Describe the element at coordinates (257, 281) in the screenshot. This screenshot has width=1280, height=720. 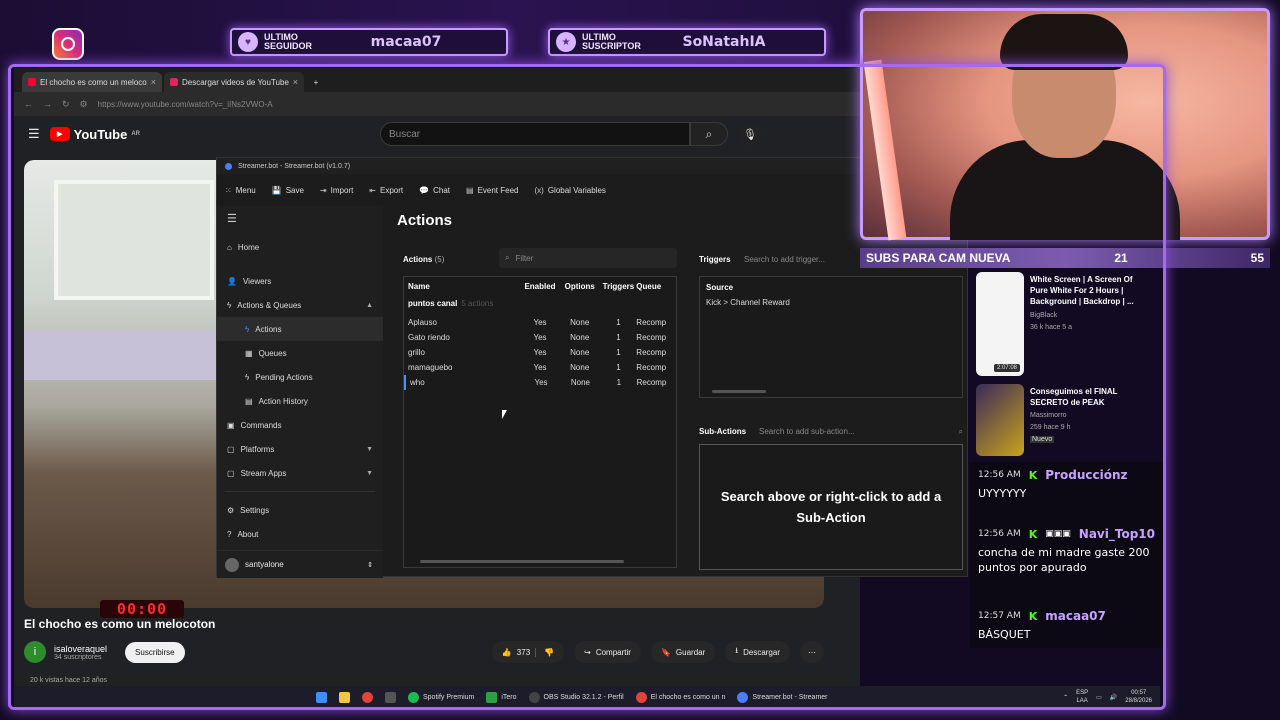
I see `sidebar-label: Viewers` at that location.